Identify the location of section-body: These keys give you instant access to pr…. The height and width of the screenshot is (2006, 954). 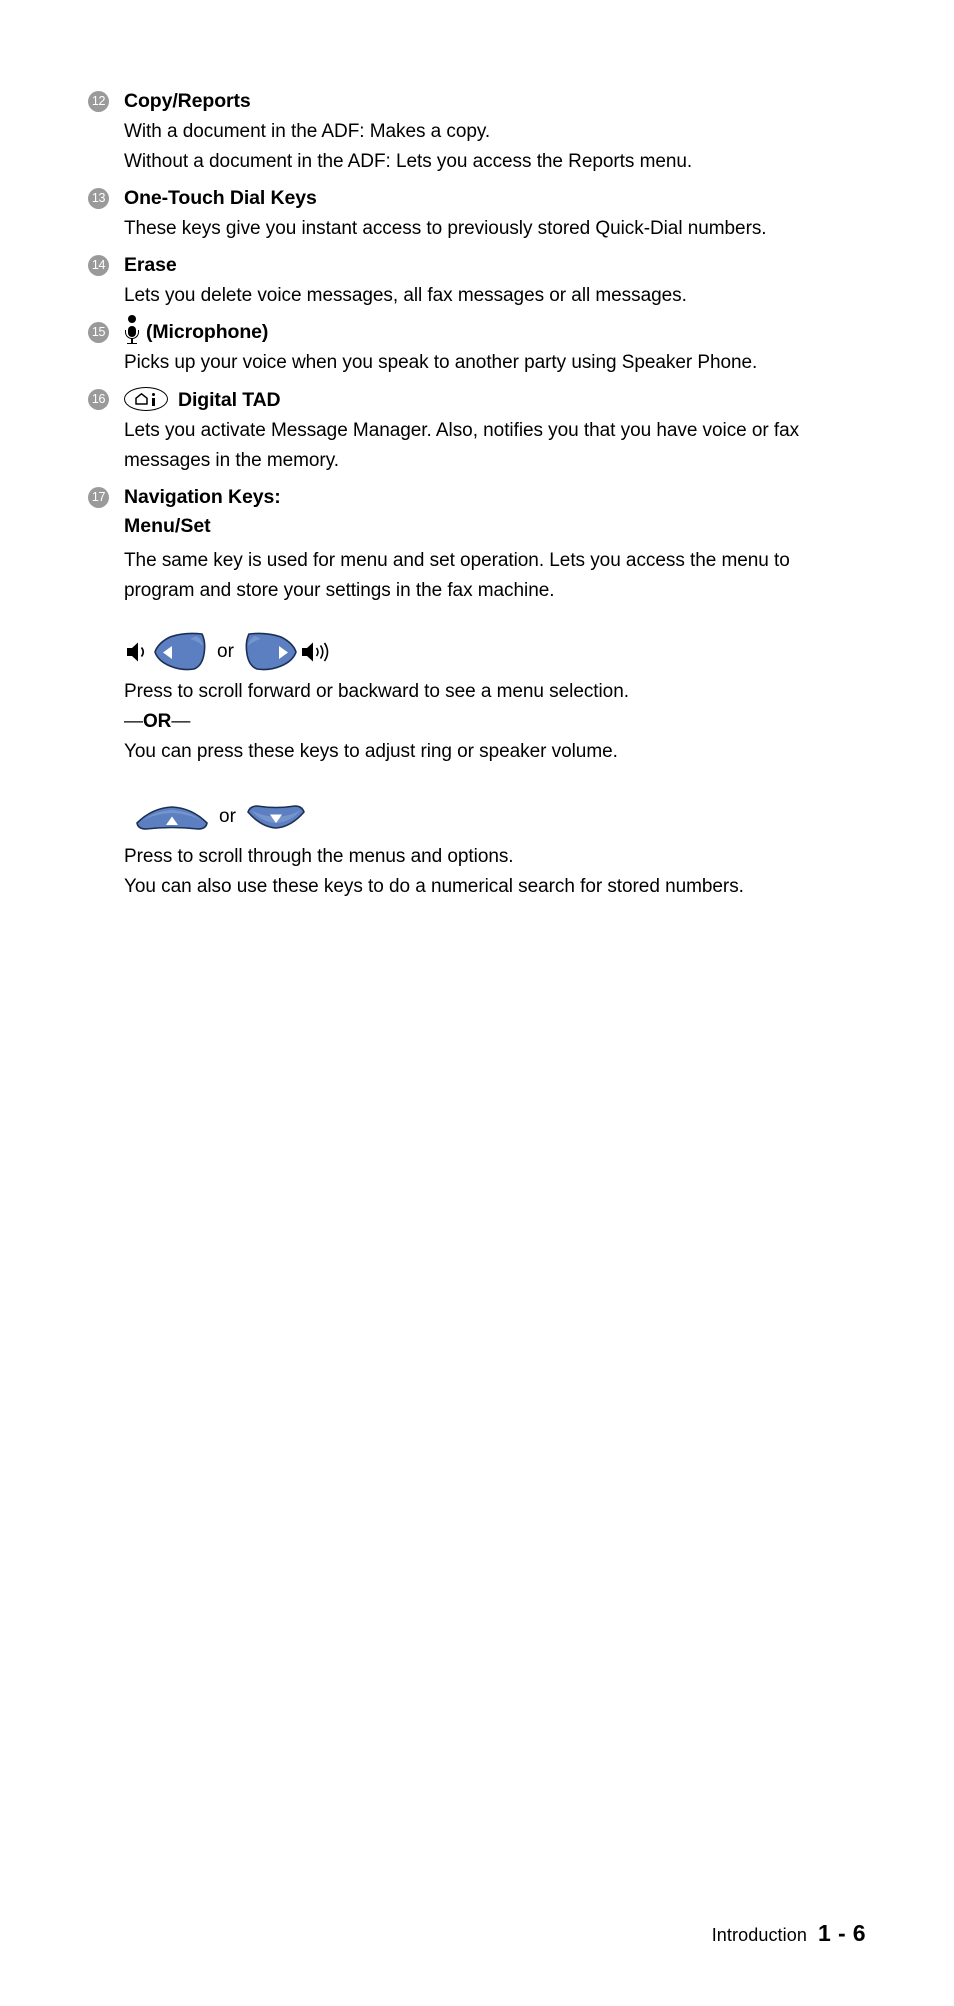
(466, 229).